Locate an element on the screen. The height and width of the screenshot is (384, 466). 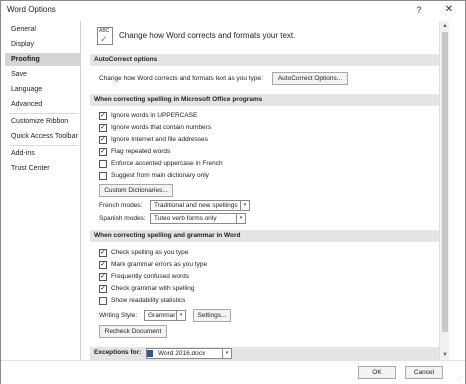
option-label: Check grammar with spelling is located at coordinates (153, 288).